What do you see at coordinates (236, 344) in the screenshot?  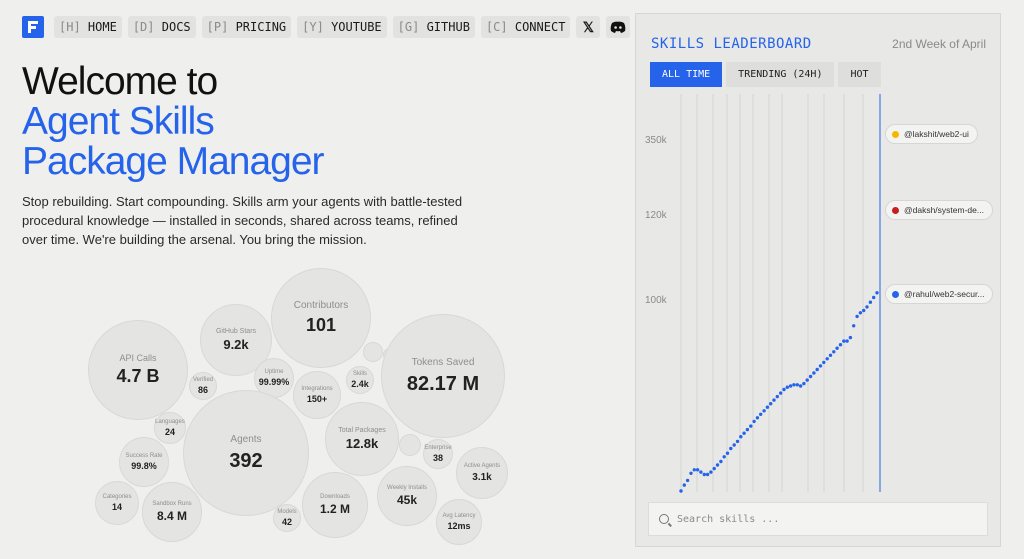 I see `stat-value: 9.2k` at bounding box center [236, 344].